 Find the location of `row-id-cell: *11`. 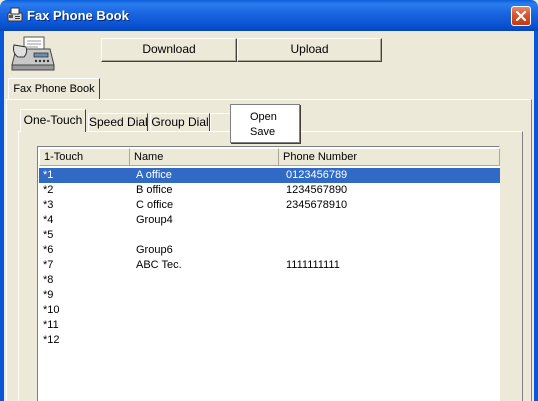

row-id-cell: *11 is located at coordinates (51, 325).